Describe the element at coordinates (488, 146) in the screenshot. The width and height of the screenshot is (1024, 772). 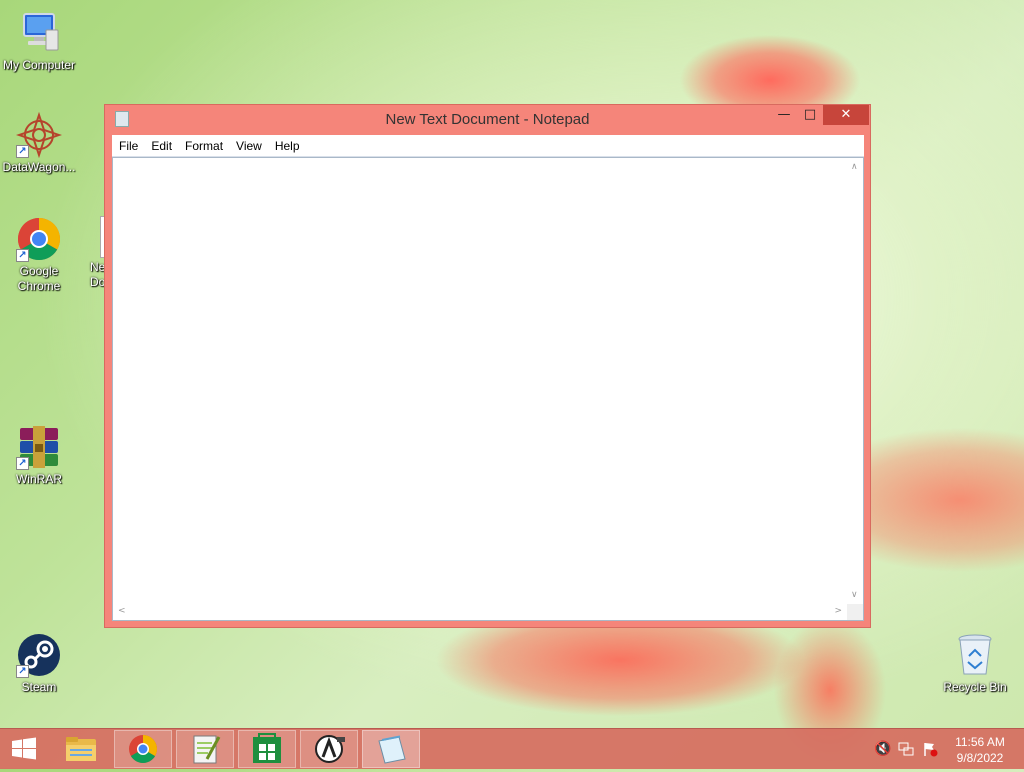
I see `menu-bar: File Edit Format View Help` at that location.